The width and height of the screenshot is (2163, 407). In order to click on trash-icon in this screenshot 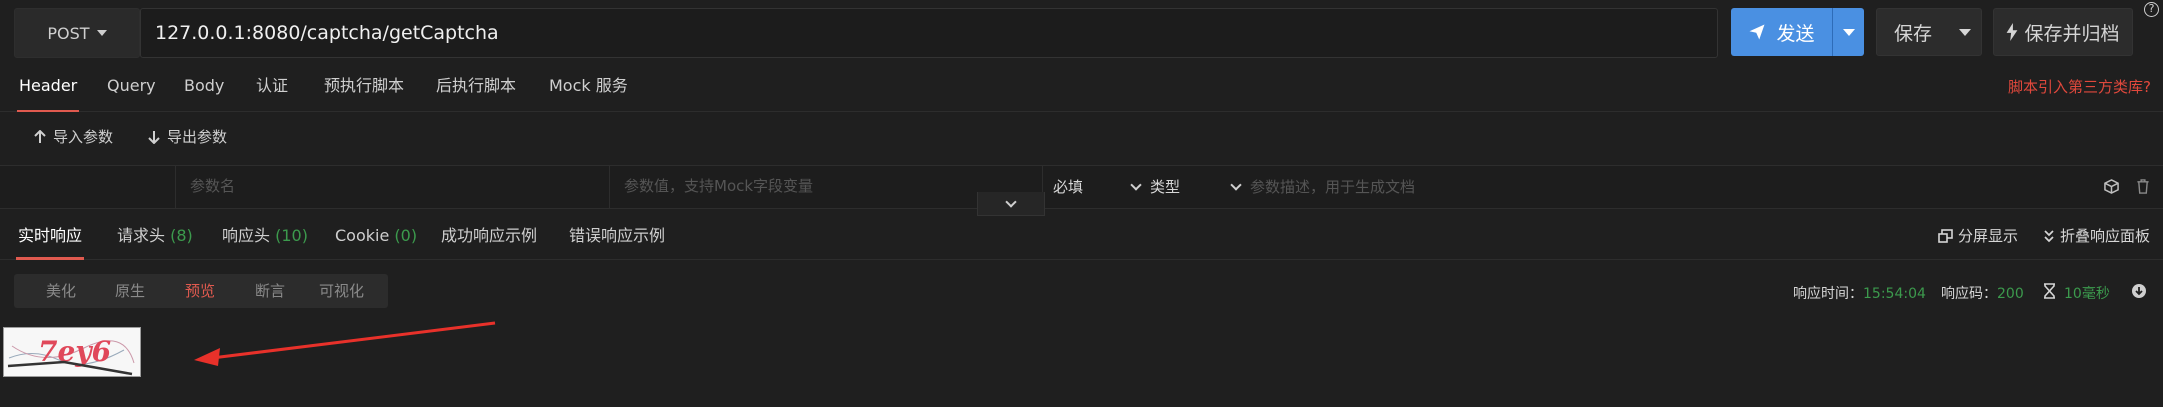, I will do `click(2143, 186)`.